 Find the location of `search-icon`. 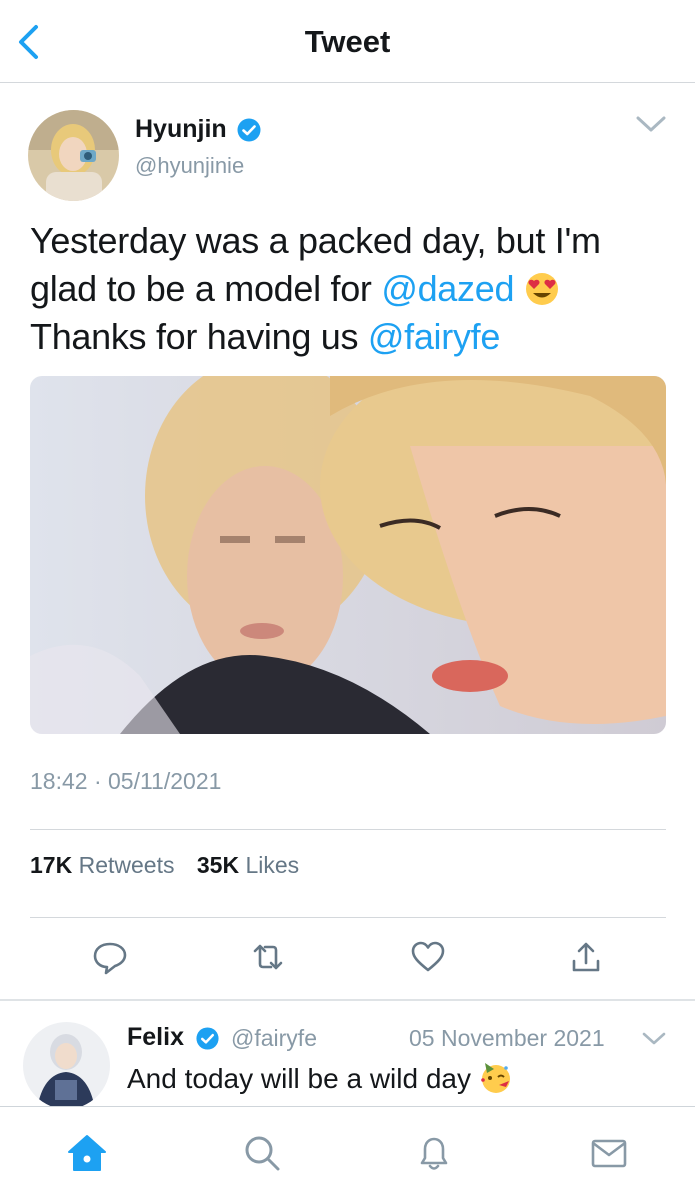

search-icon is located at coordinates (262, 1153).